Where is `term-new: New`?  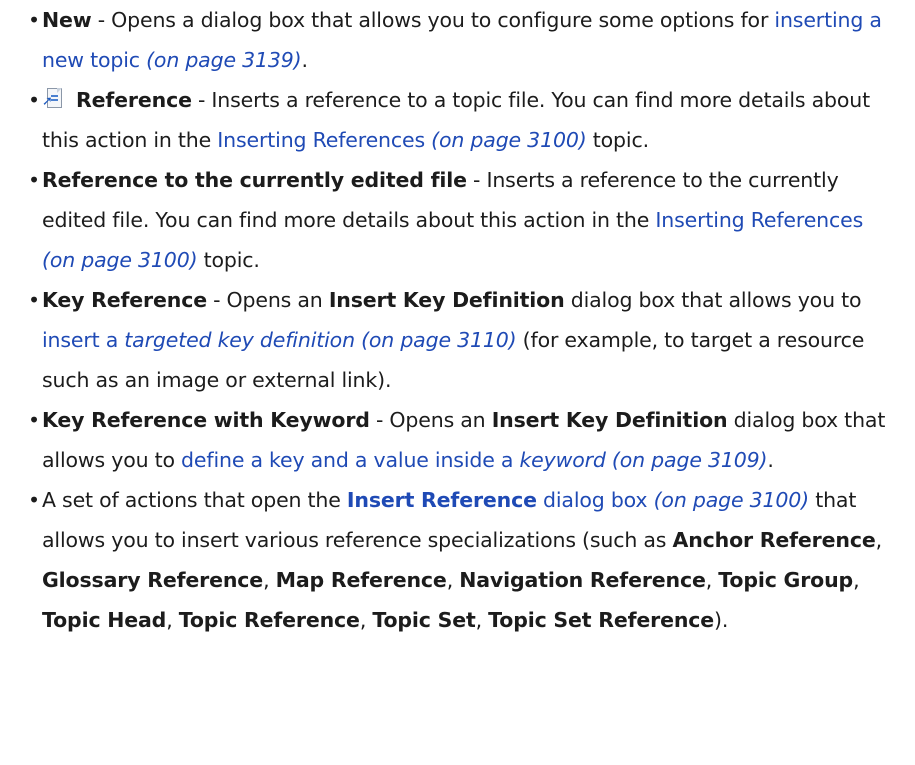 term-new: New is located at coordinates (67, 20).